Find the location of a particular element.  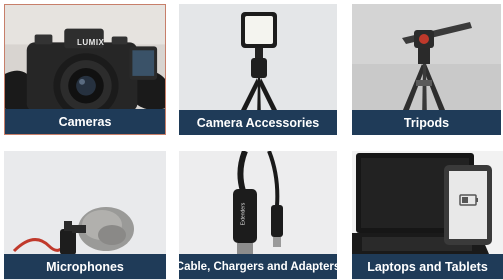

camera-brand-text: LUMIX is located at coordinates (91, 42).